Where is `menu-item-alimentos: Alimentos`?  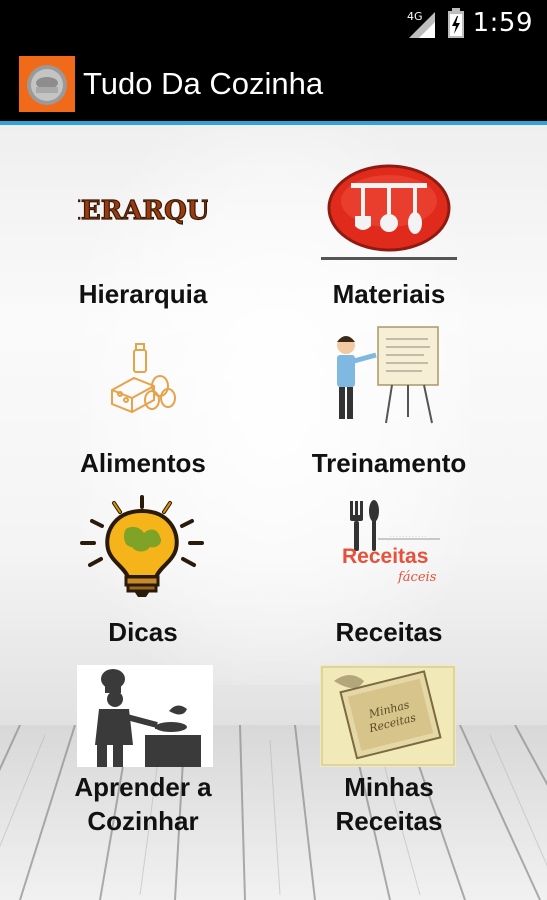 menu-item-alimentos: Alimentos is located at coordinates (143, 410).